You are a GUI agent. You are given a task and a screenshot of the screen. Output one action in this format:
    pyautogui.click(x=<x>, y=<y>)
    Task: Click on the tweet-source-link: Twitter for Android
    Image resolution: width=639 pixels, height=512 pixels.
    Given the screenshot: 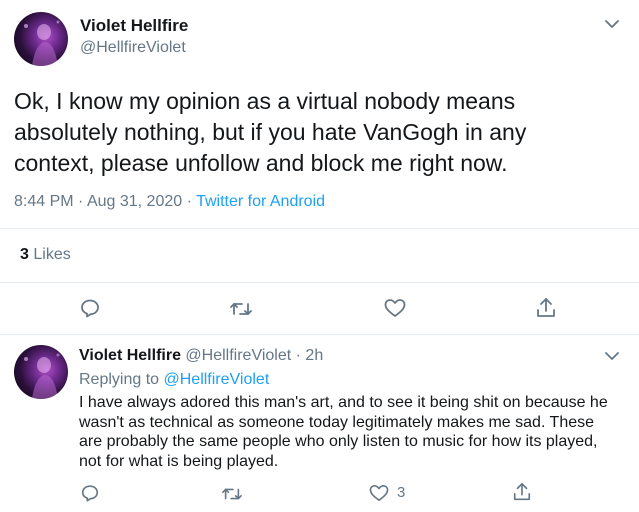 What is the action you would take?
    pyautogui.click(x=260, y=201)
    